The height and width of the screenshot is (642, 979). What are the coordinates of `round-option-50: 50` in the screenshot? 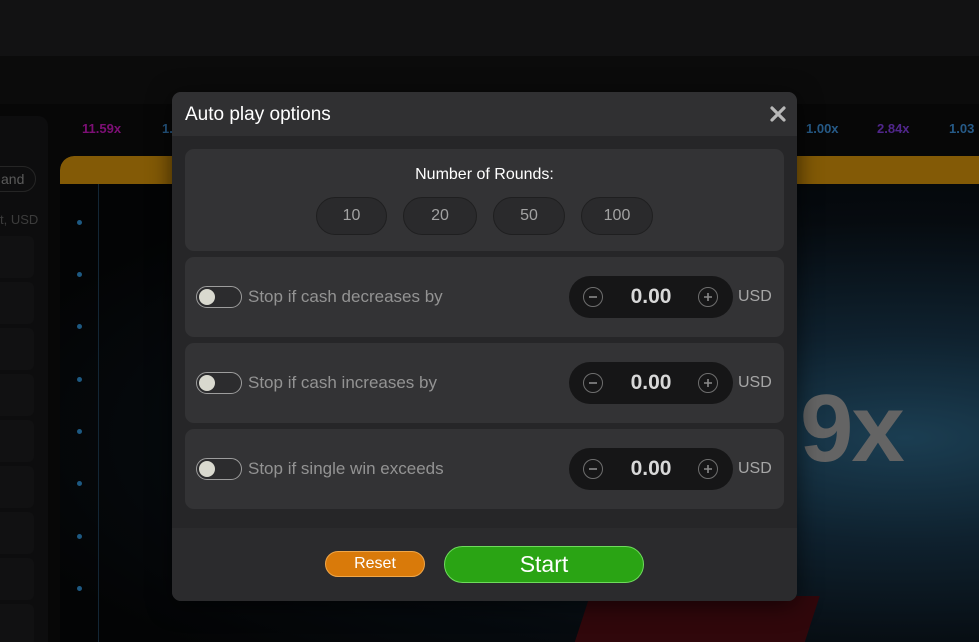 It's located at (529, 216).